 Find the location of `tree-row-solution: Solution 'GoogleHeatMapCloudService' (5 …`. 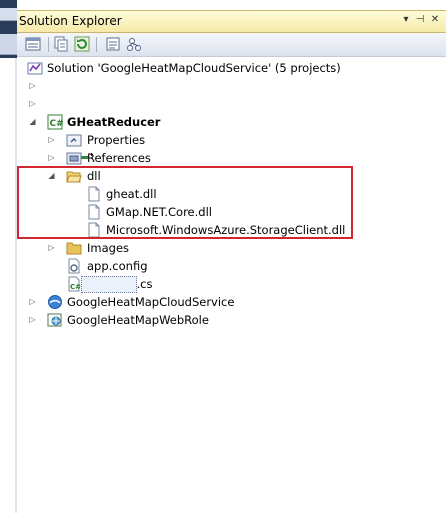

tree-row-solution: Solution 'GoogleHeatMapCloudService' (5 … is located at coordinates (231, 68).